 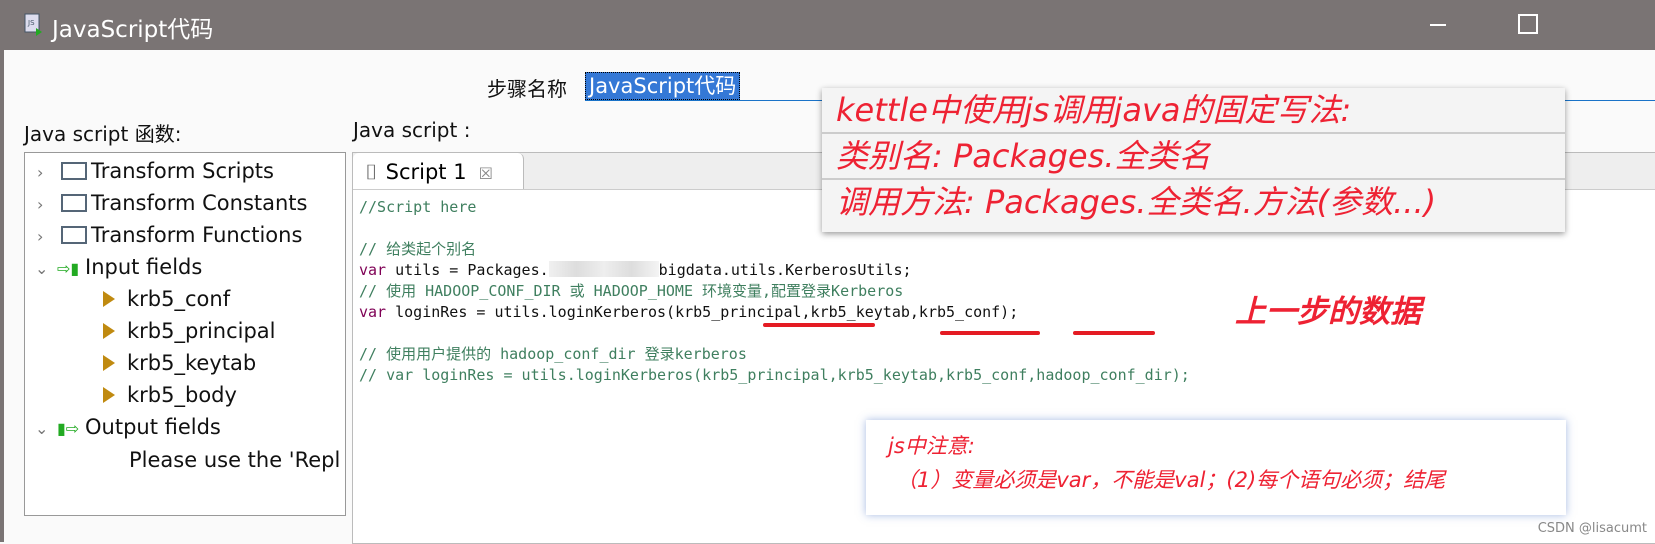 What do you see at coordinates (144, 267) in the screenshot?
I see `tree-item-label: Input fields` at bounding box center [144, 267].